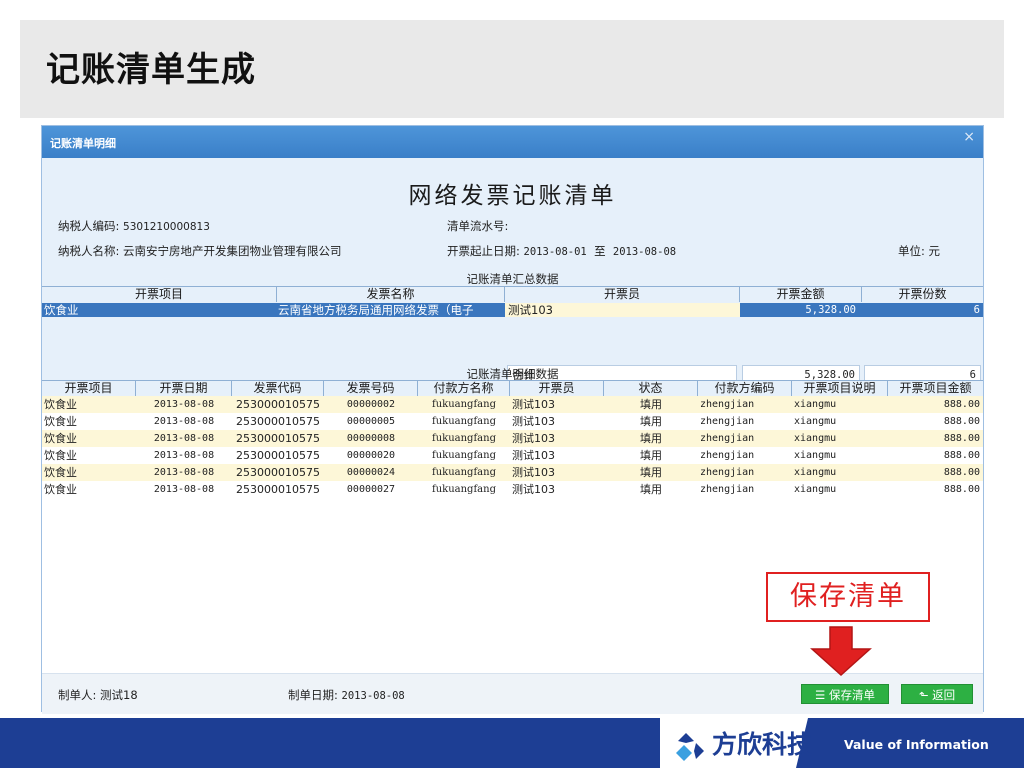  I want to click on summary-header-amount: 开票金额, so click(801, 294).